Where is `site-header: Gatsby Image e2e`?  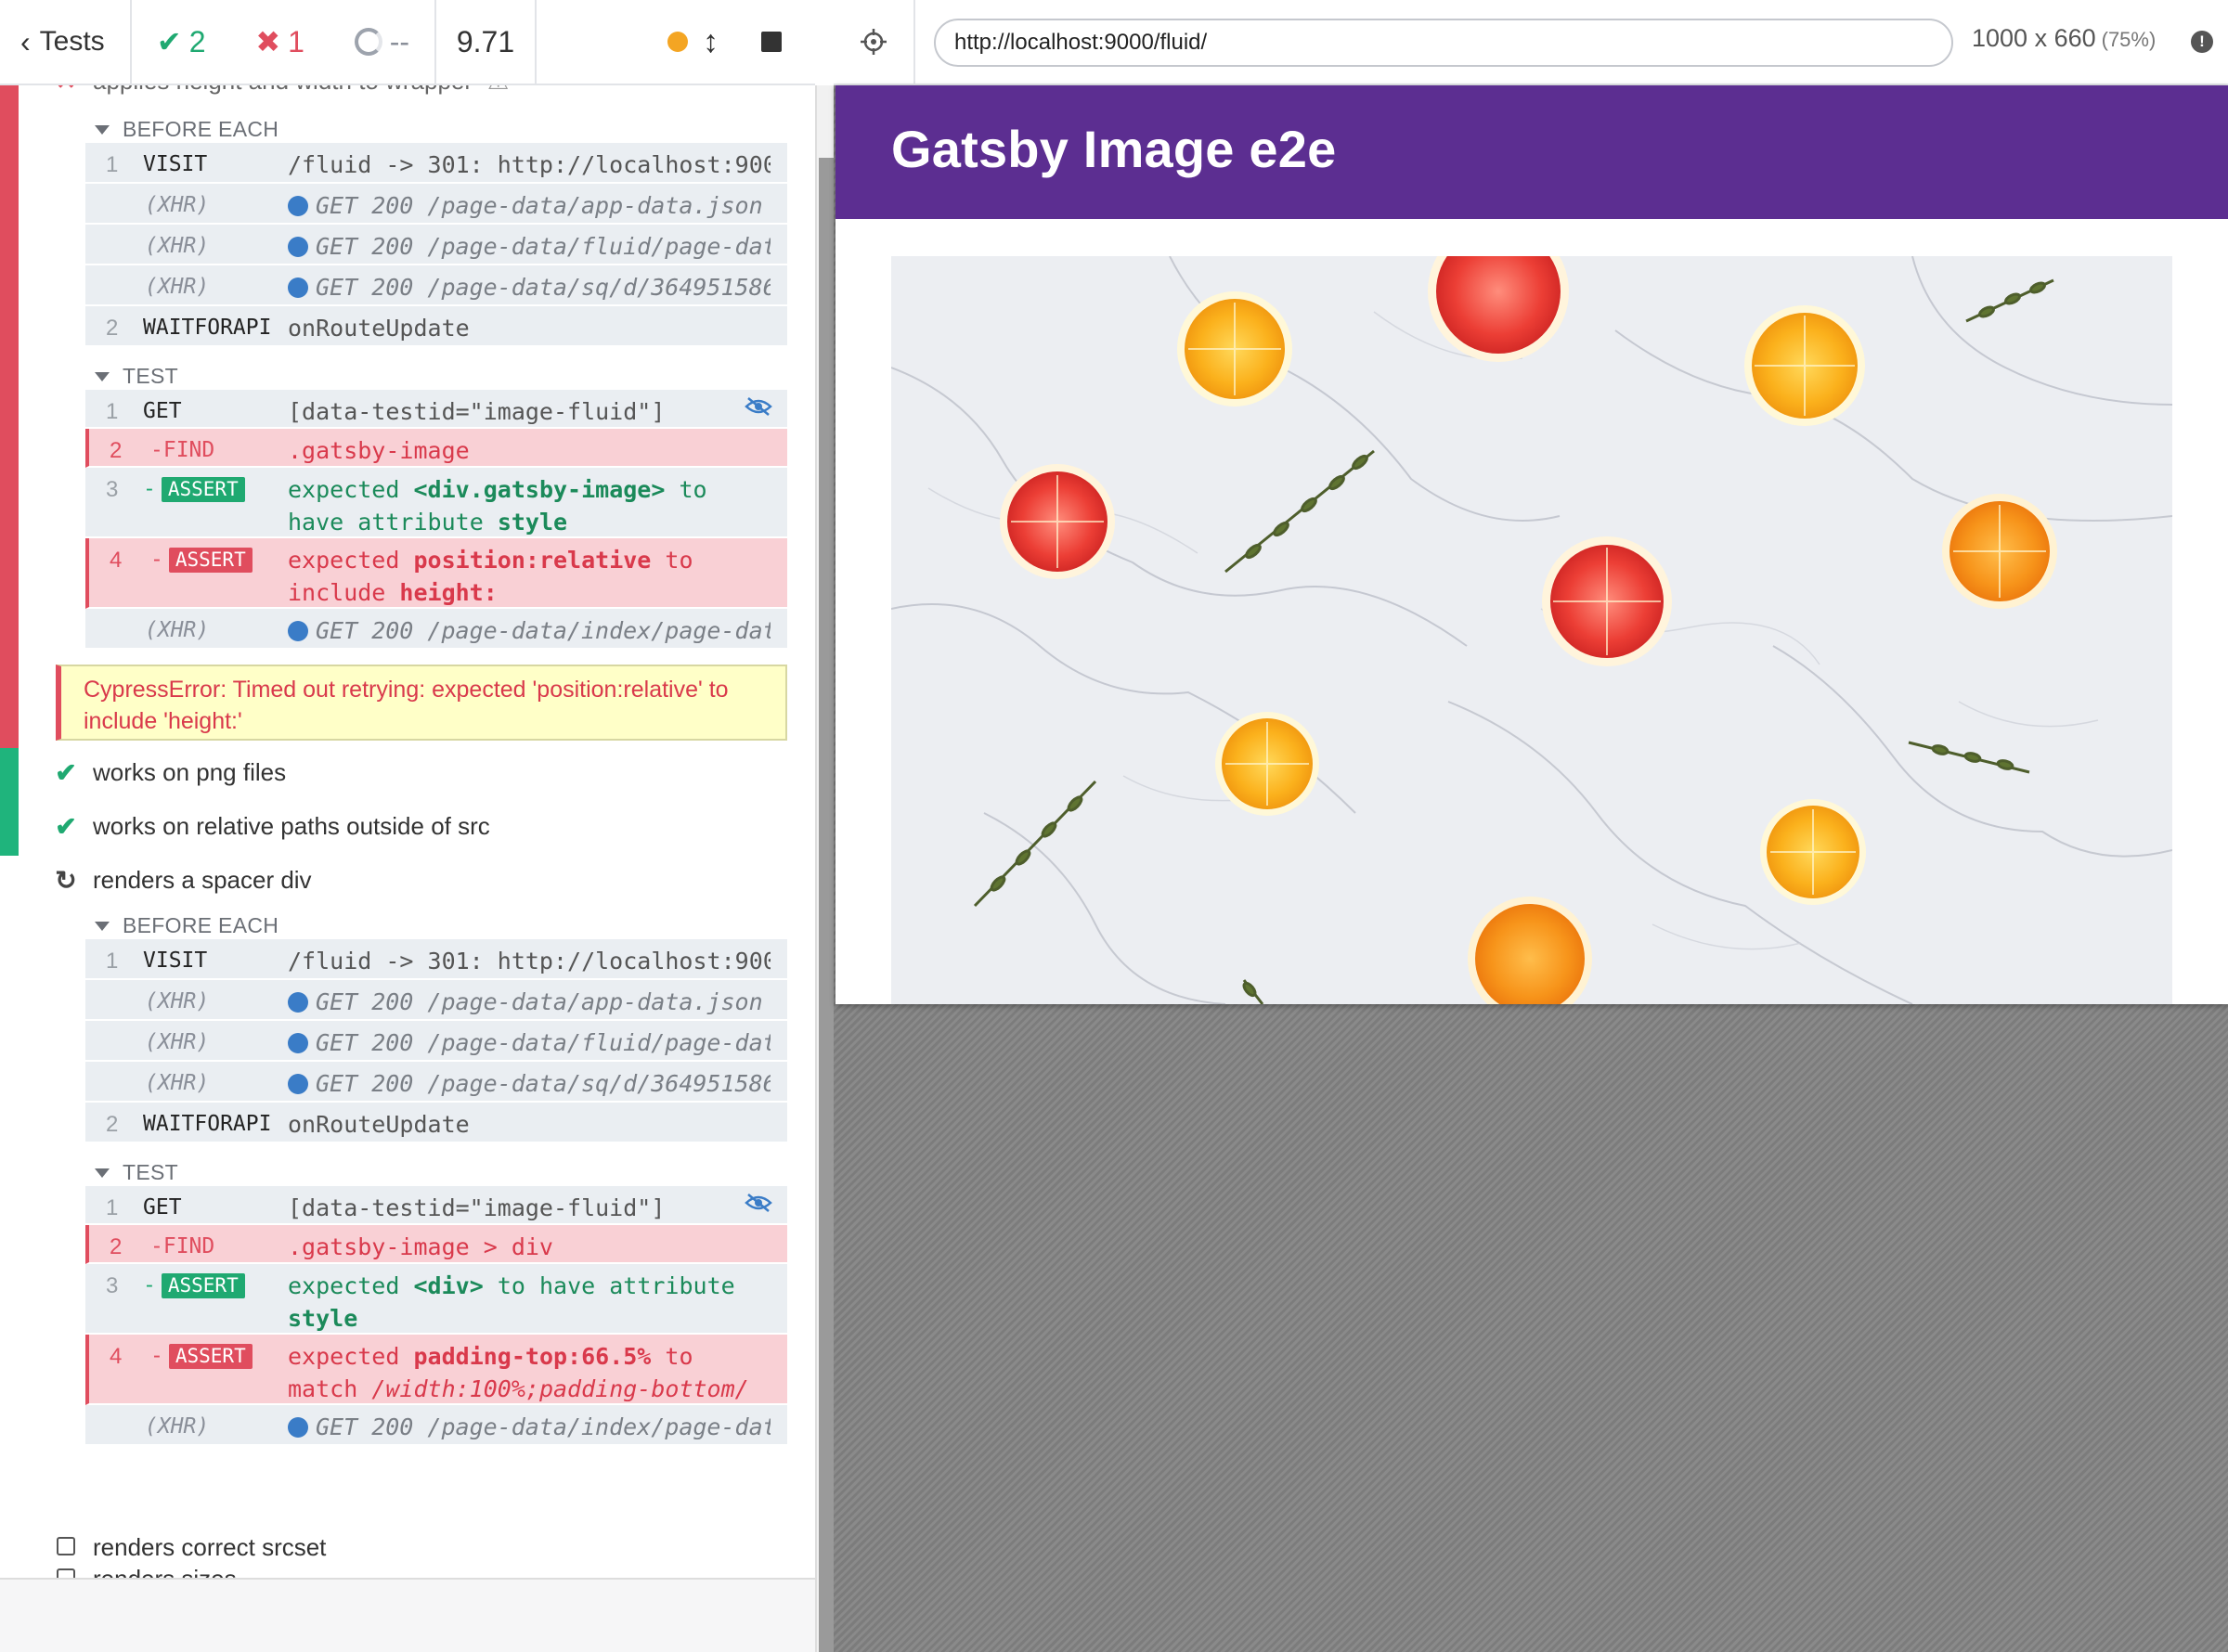 site-header: Gatsby Image e2e is located at coordinates (1532, 152).